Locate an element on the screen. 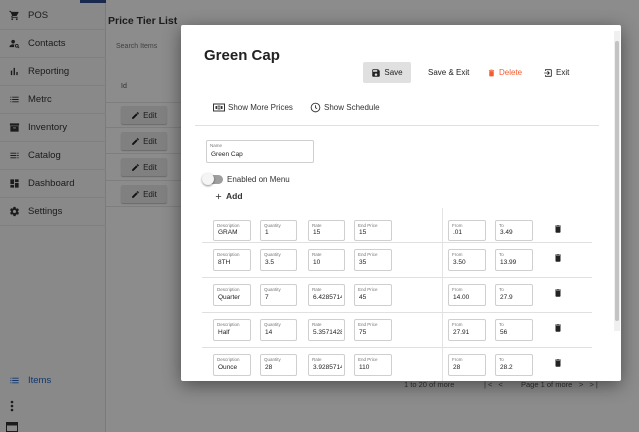  dialog-scrollbar is located at coordinates (617, 181).